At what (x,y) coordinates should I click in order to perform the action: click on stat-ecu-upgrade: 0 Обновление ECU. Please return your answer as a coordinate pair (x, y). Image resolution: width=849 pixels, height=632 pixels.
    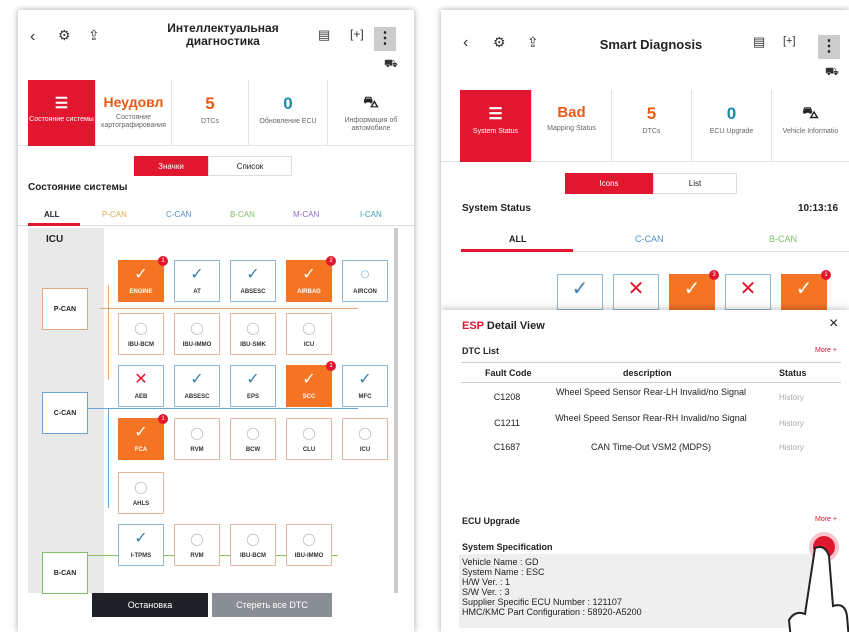
    Looking at the image, I should click on (288, 113).